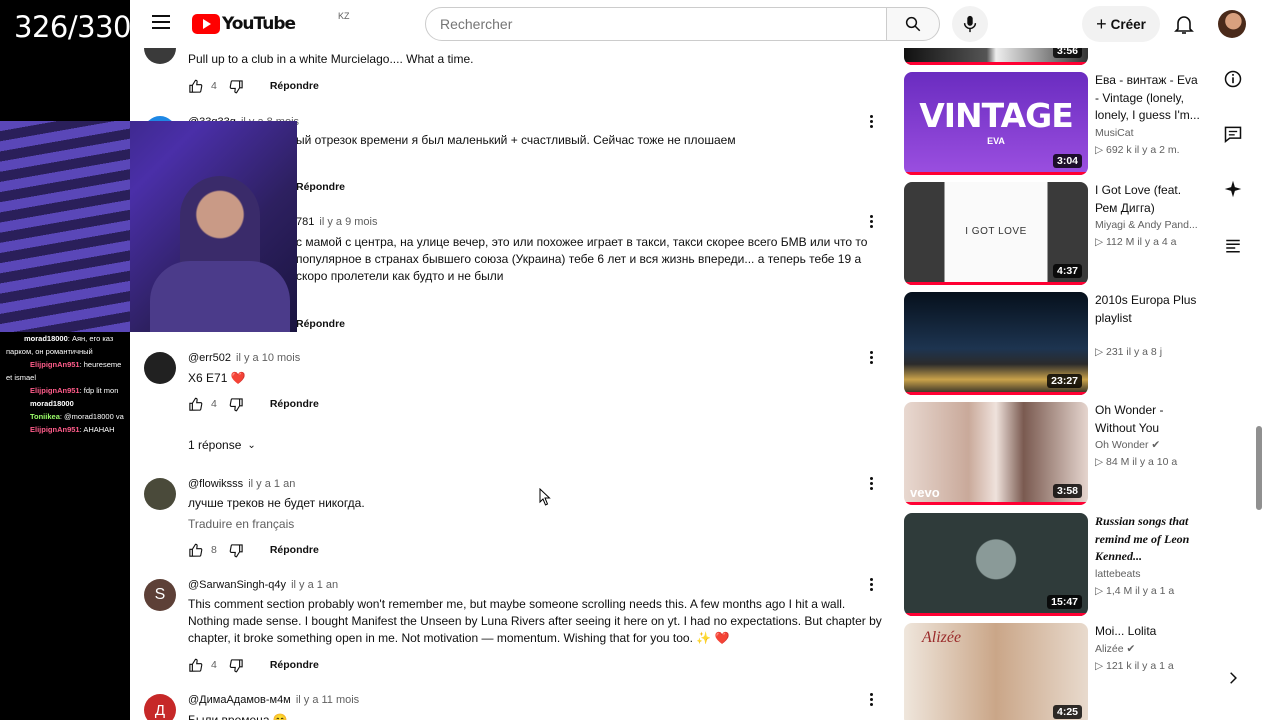  I want to click on comment-author: @ДимаАдамов-м4м, so click(239, 700).